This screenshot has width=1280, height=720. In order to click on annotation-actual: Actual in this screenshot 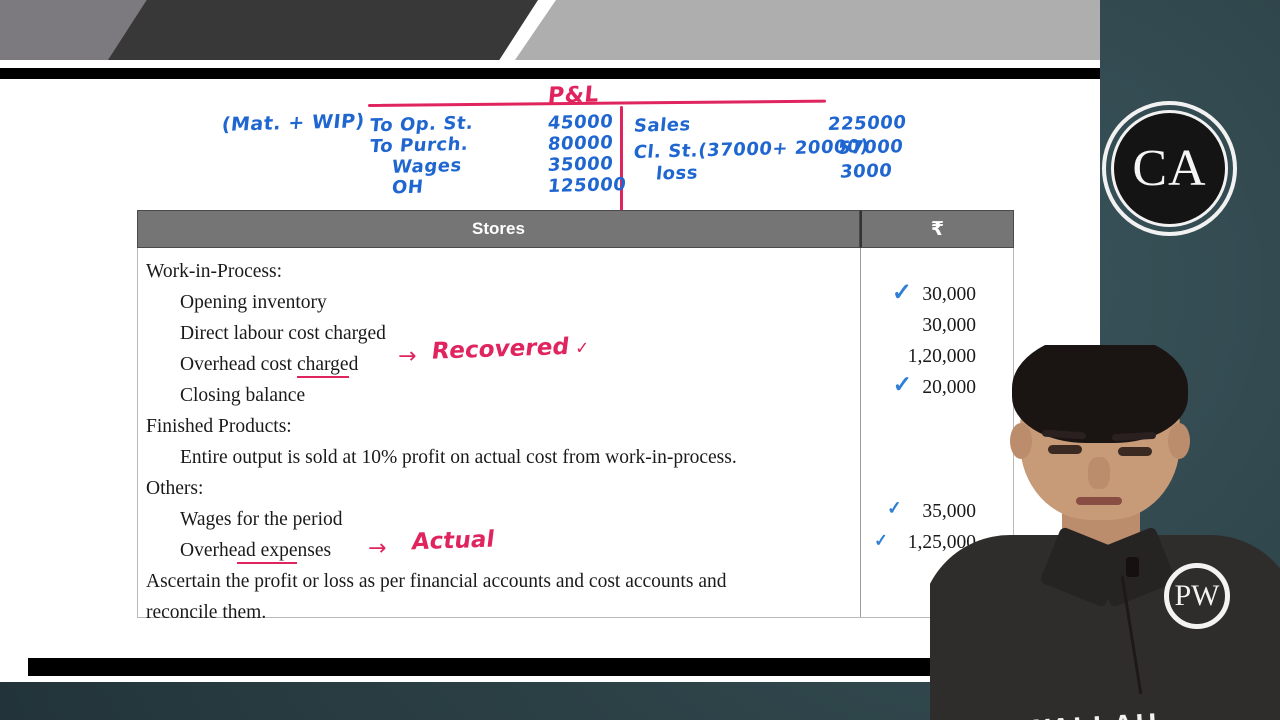, I will do `click(453, 541)`.